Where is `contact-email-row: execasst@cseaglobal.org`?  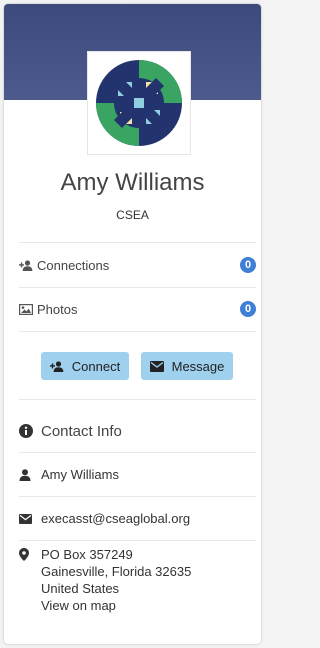 contact-email-row: execasst@cseaglobal.org is located at coordinates (137, 519).